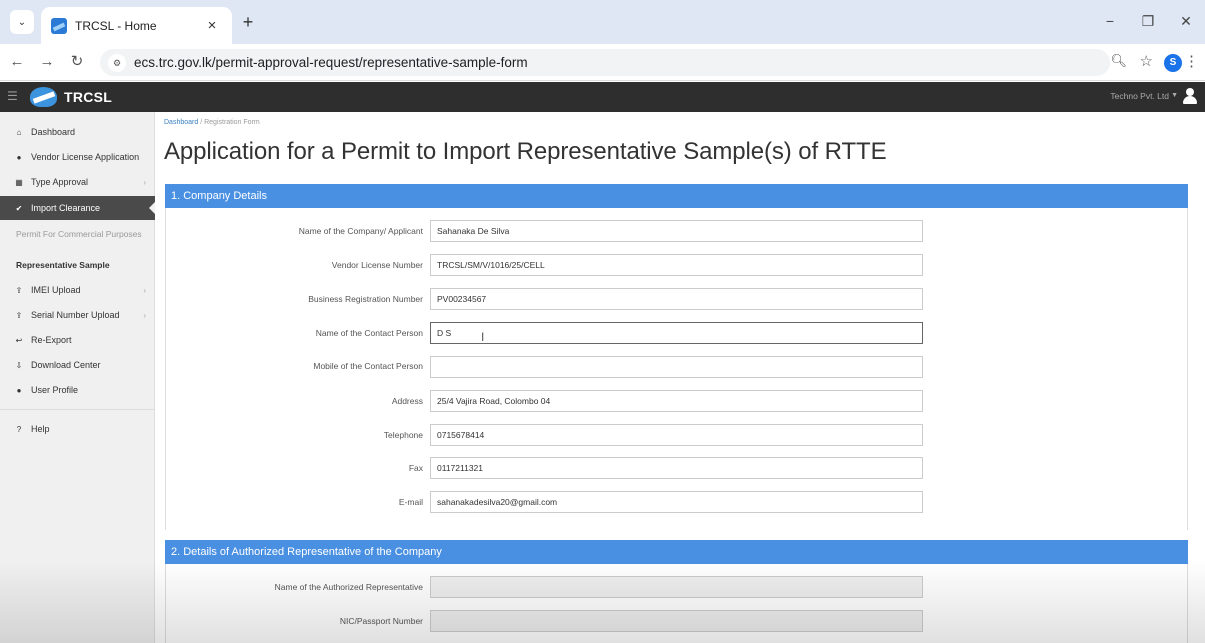  Describe the element at coordinates (19, 429) in the screenshot. I see `help-icon: ?` at that location.